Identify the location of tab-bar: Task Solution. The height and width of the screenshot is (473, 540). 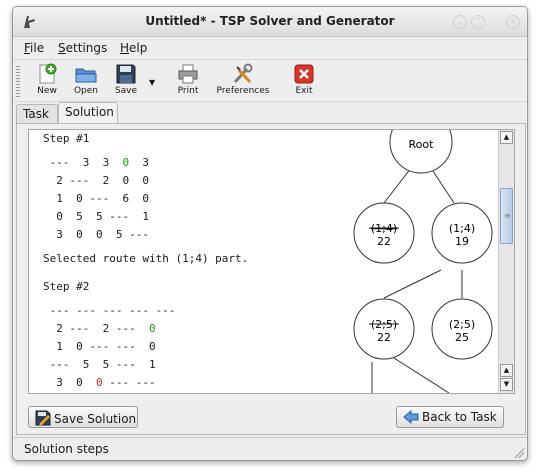
(270, 113).